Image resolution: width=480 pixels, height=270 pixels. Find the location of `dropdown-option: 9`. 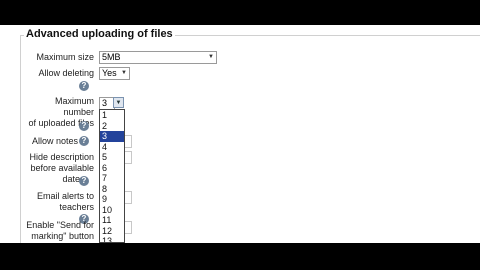

dropdown-option: 9 is located at coordinates (112, 199).